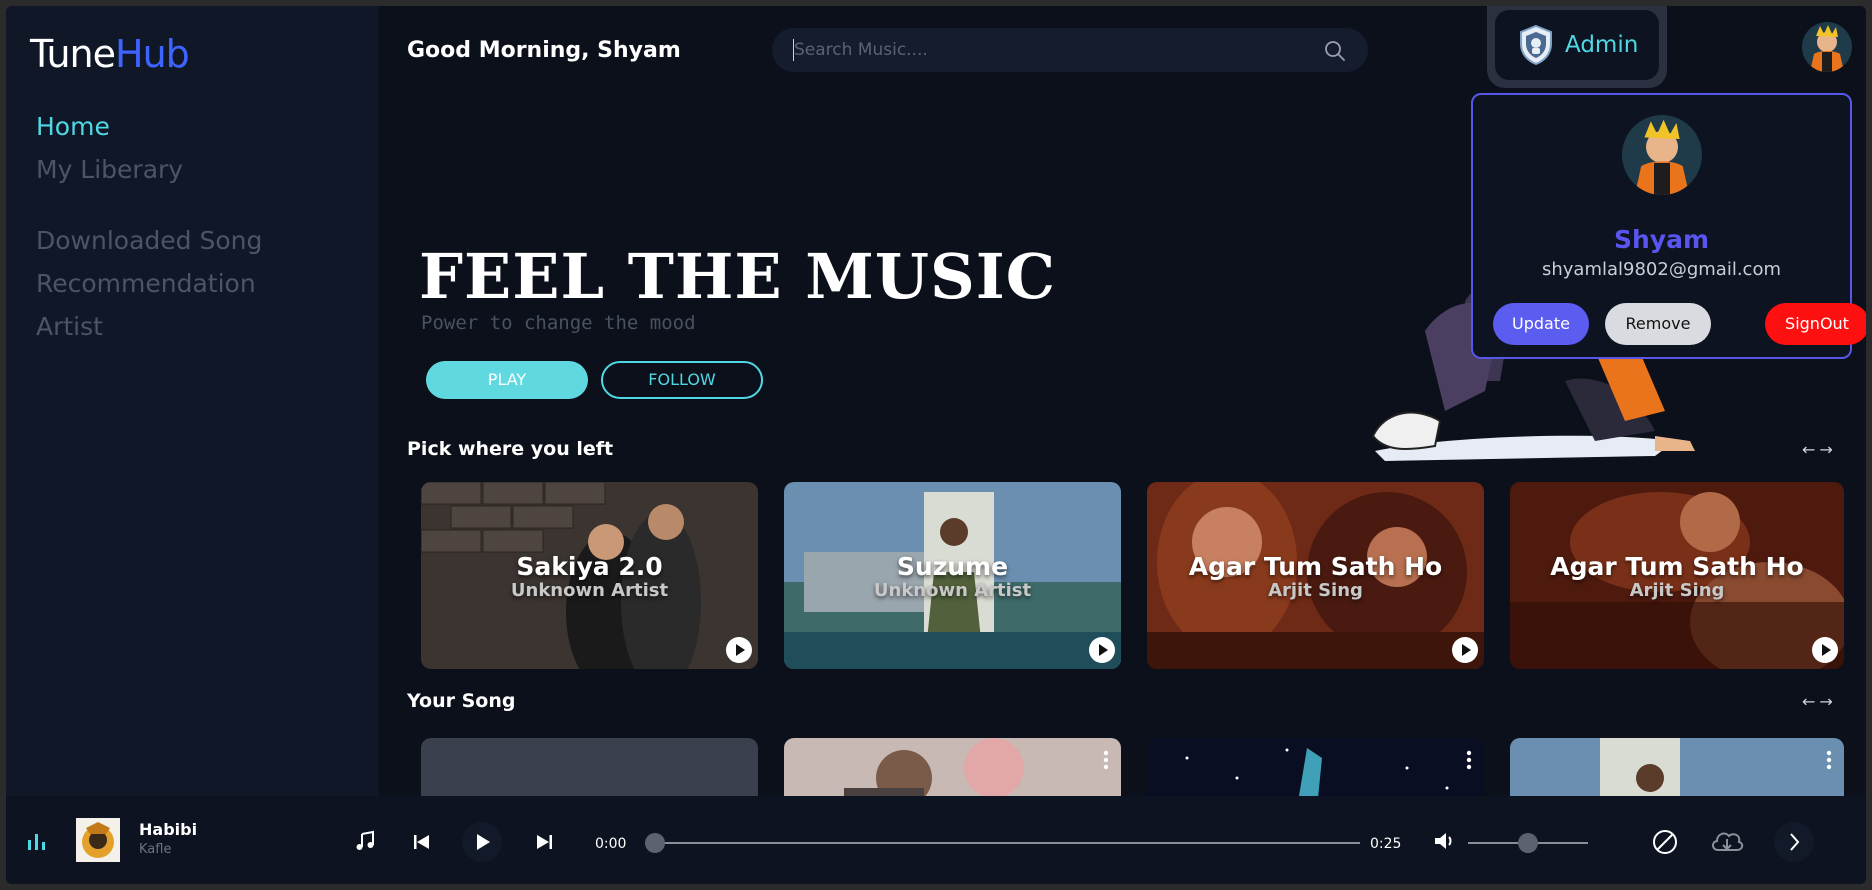  Describe the element at coordinates (1386, 844) in the screenshot. I see `duration: 0:25` at that location.